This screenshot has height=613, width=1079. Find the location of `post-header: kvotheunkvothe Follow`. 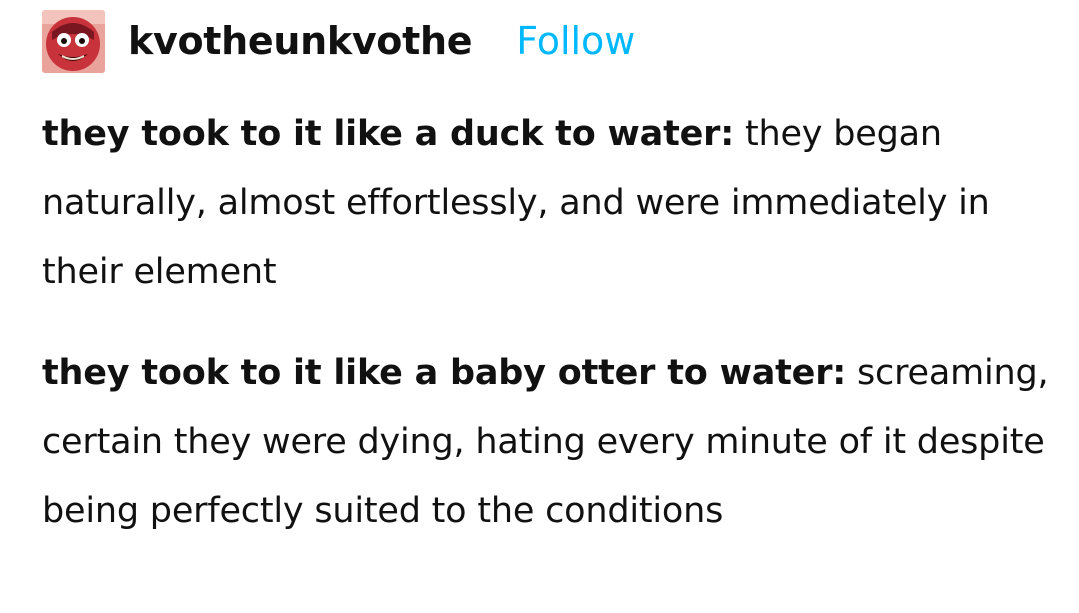

post-header: kvotheunkvothe Follow is located at coordinates (338, 41).